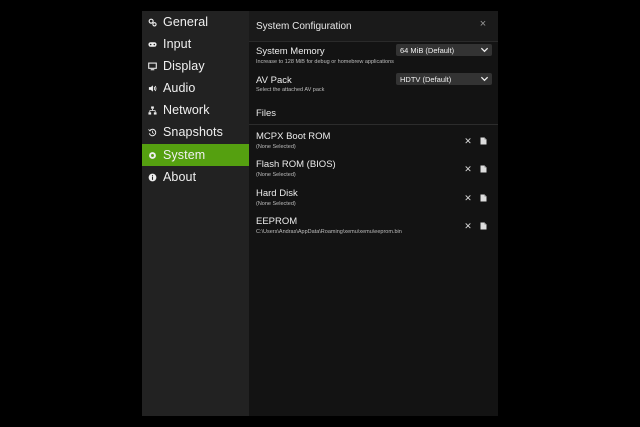  Describe the element at coordinates (193, 132) in the screenshot. I see `sidebar-item-label: Snapshots` at that location.